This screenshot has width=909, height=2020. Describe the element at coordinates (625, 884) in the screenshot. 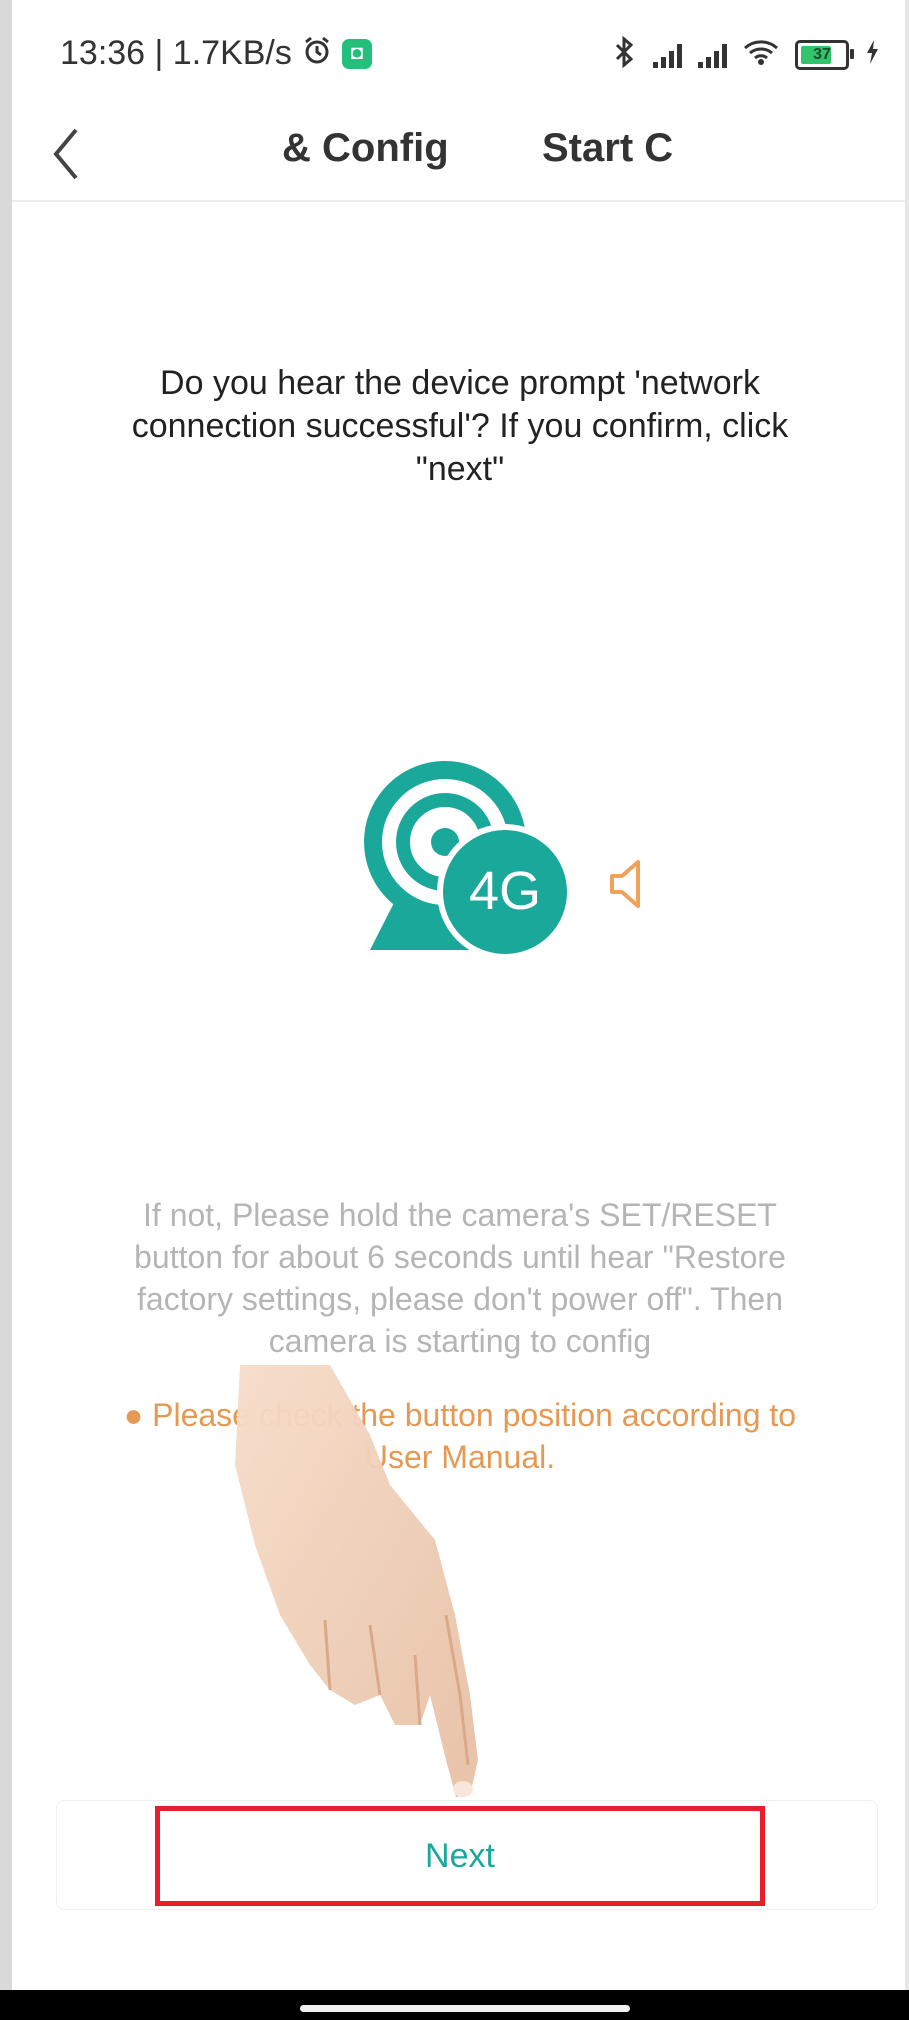

I see `speaker-icon` at that location.